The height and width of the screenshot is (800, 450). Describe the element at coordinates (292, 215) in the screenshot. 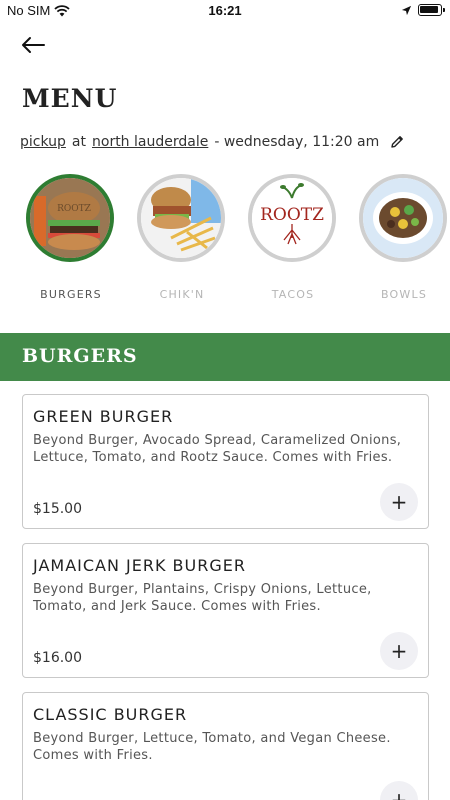

I see `tacos-logo-text: ROOTZ` at that location.